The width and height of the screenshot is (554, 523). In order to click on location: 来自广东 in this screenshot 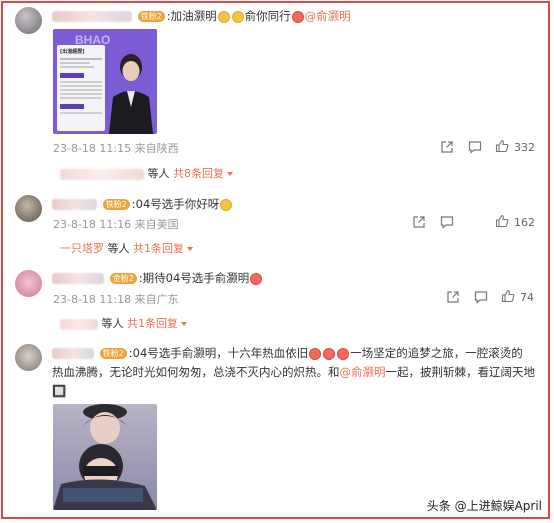, I will do `click(156, 299)`.